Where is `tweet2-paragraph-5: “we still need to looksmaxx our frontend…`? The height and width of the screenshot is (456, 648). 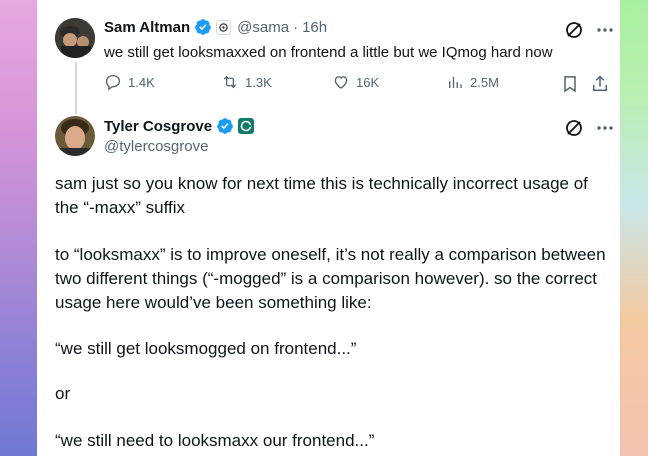
tweet2-paragraph-5: “we still need to looksmaxx our frontend… is located at coordinates (215, 440).